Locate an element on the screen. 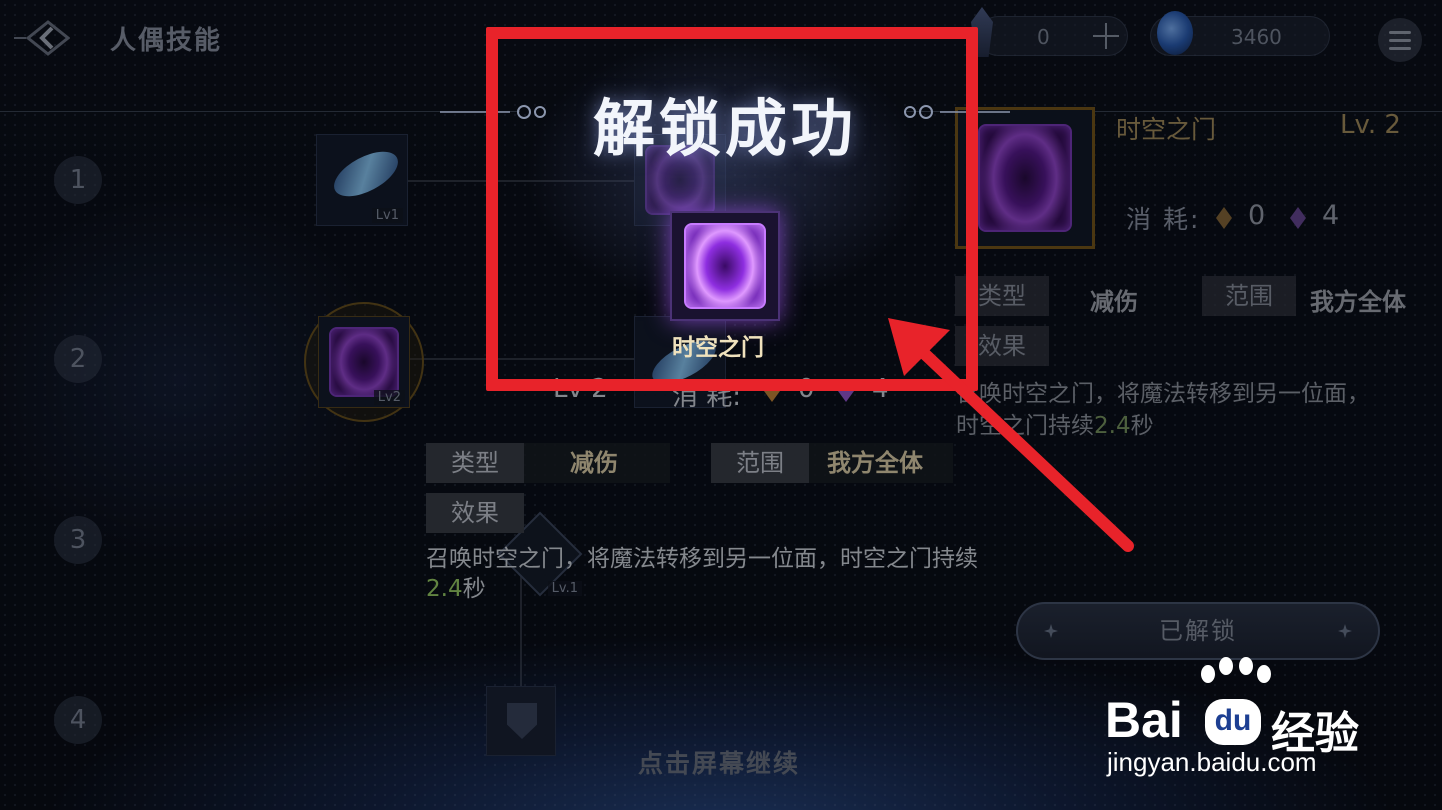  watermark-brand-du: du is located at coordinates (1233, 722).